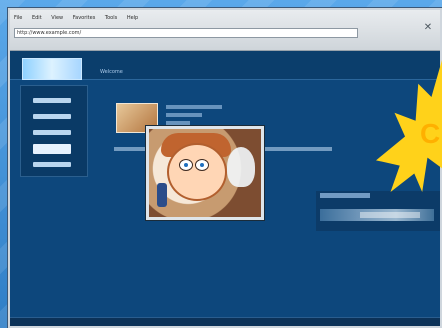  Describe the element at coordinates (225, 65) in the screenshot. I see `site-header: Welcome` at that location.